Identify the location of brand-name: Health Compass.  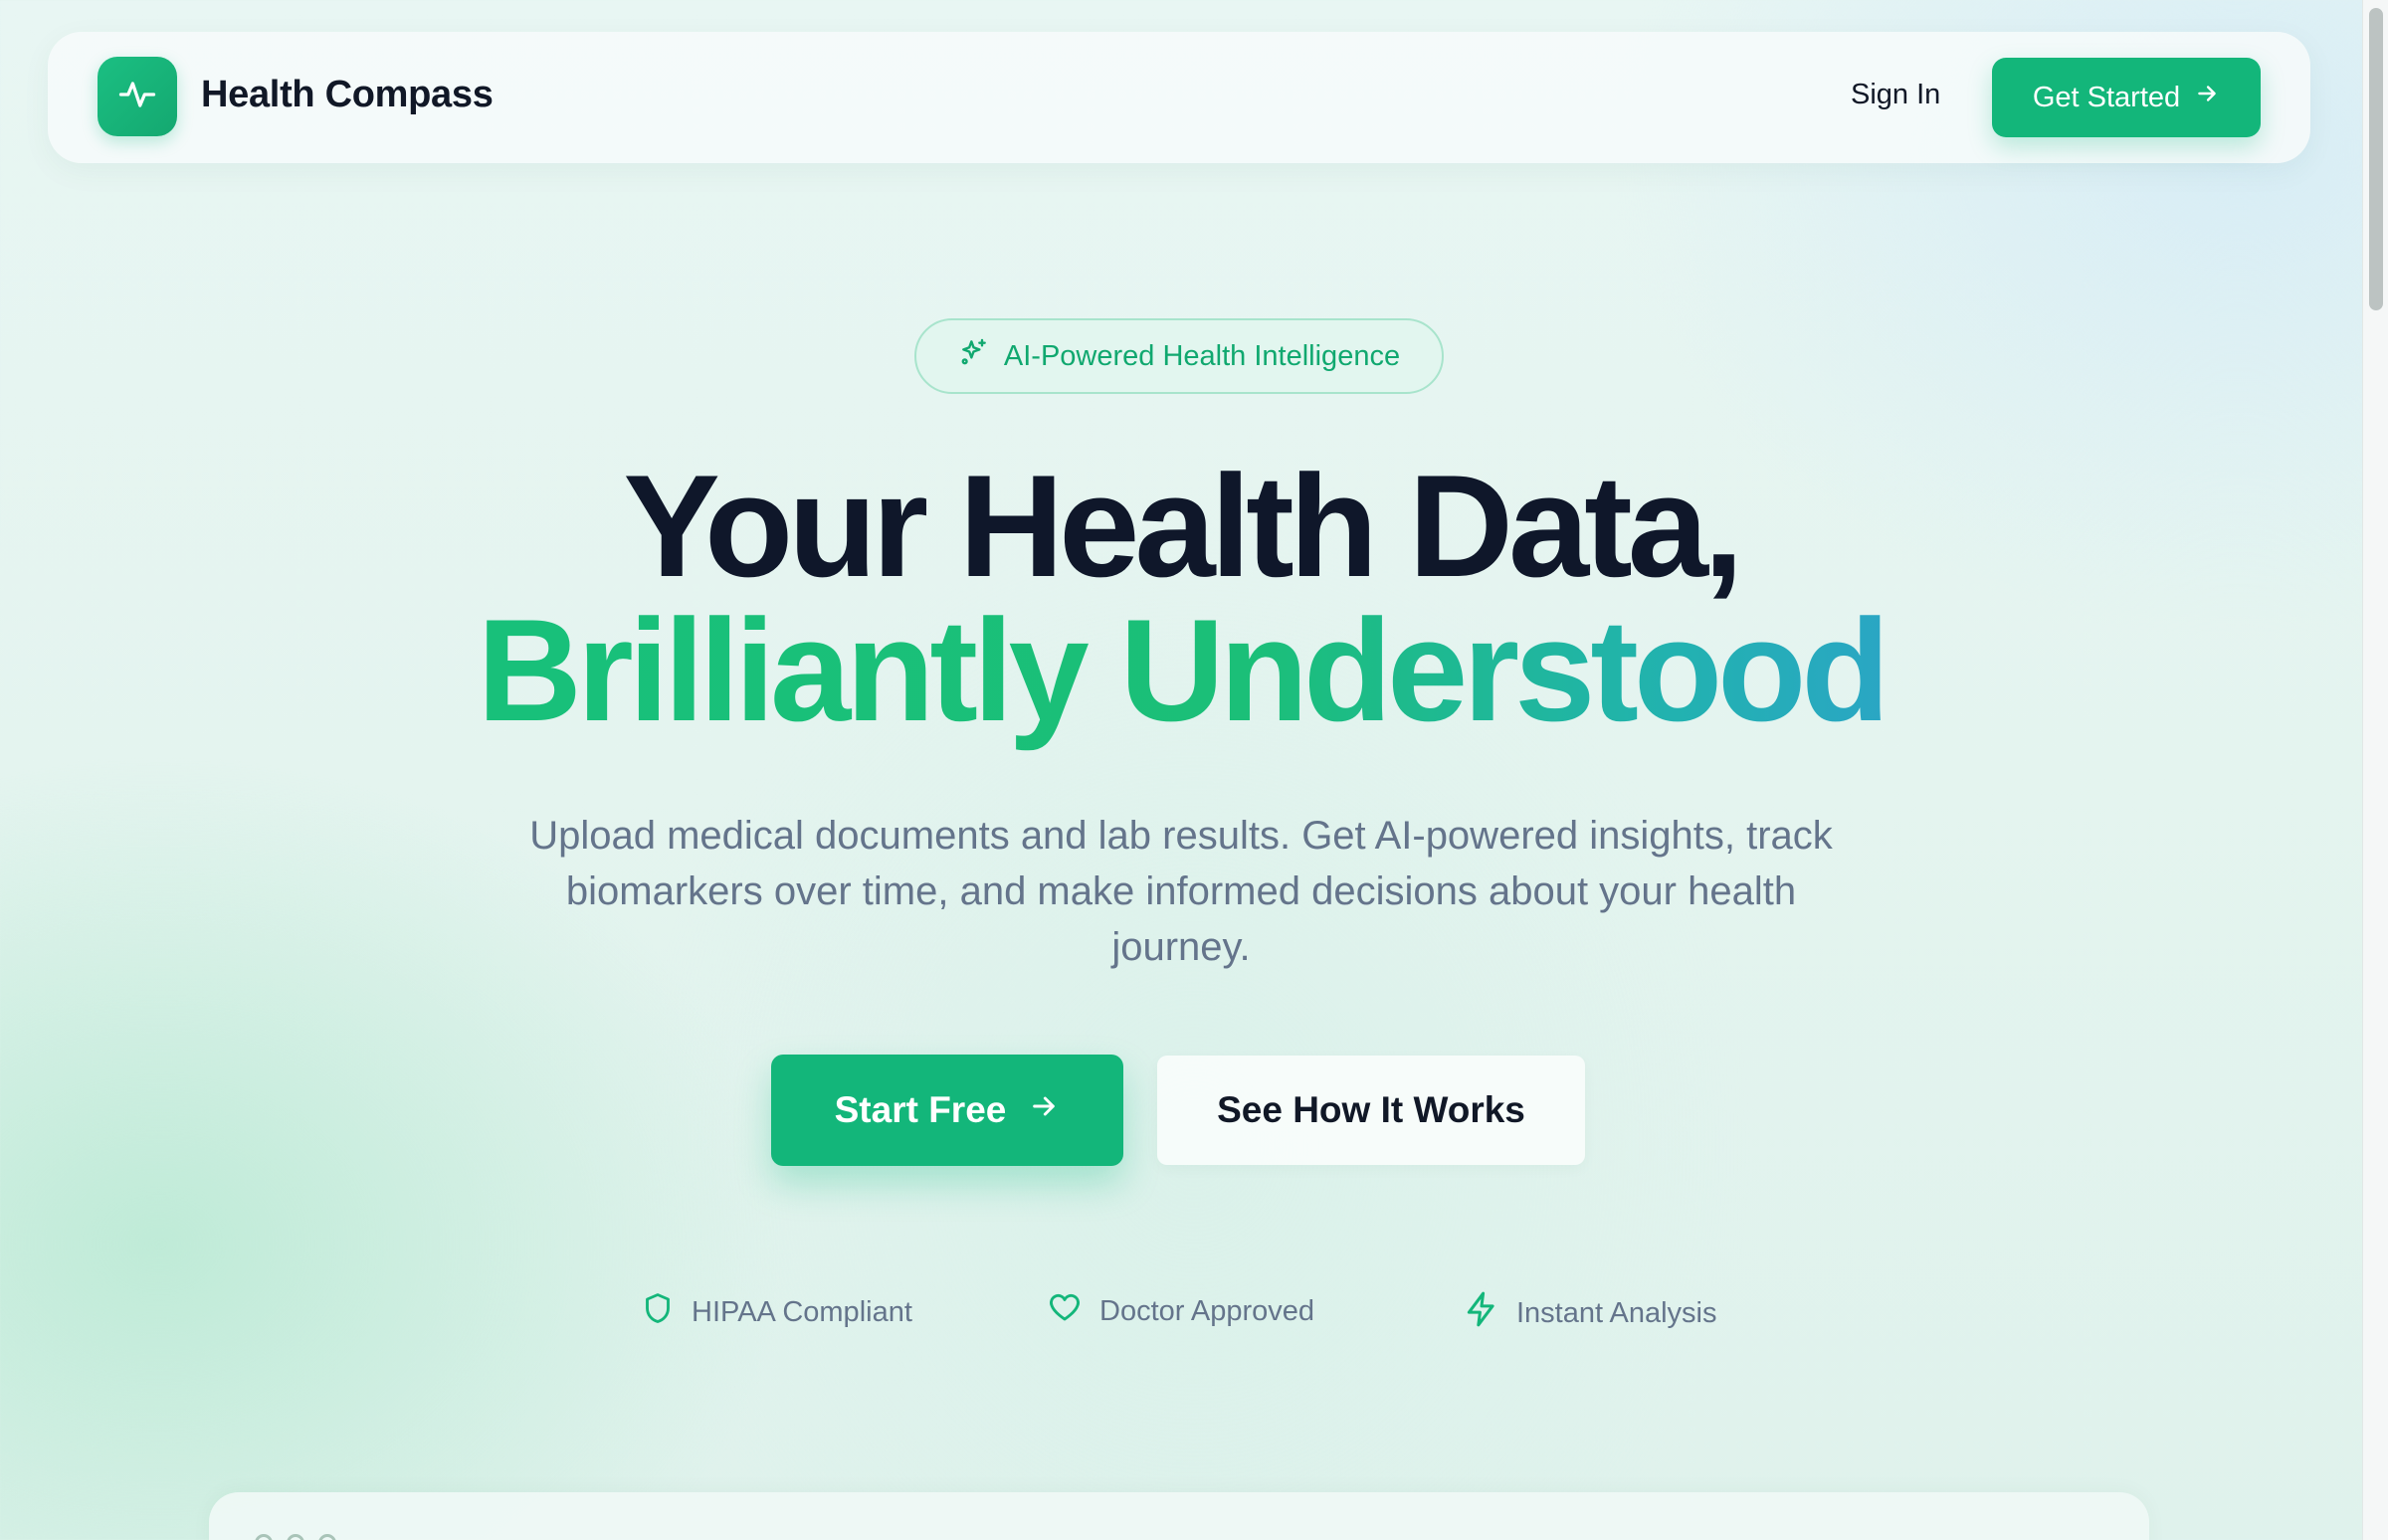
(347, 95).